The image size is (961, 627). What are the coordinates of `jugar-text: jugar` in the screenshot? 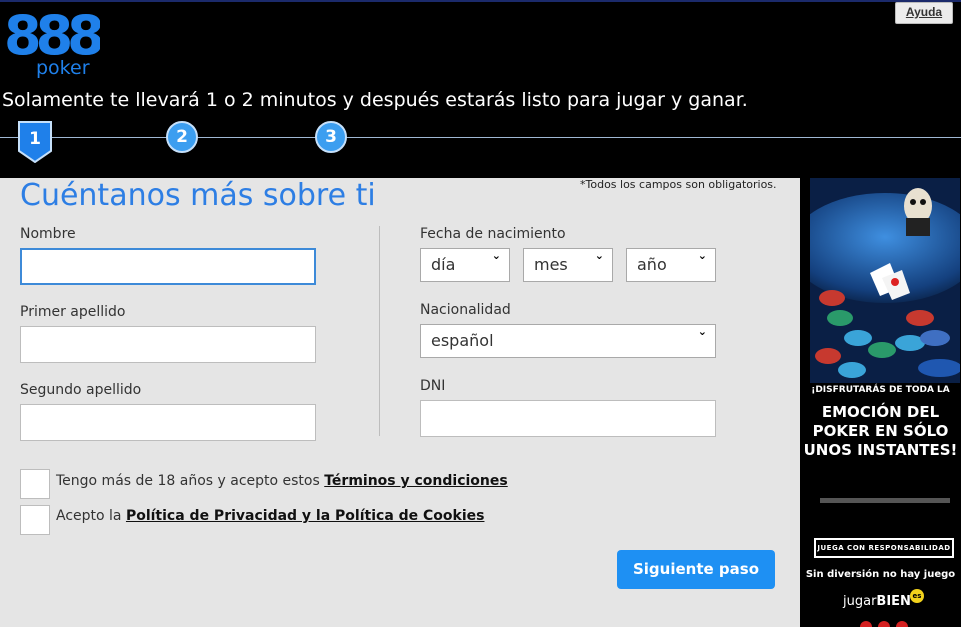 It's located at (860, 601).